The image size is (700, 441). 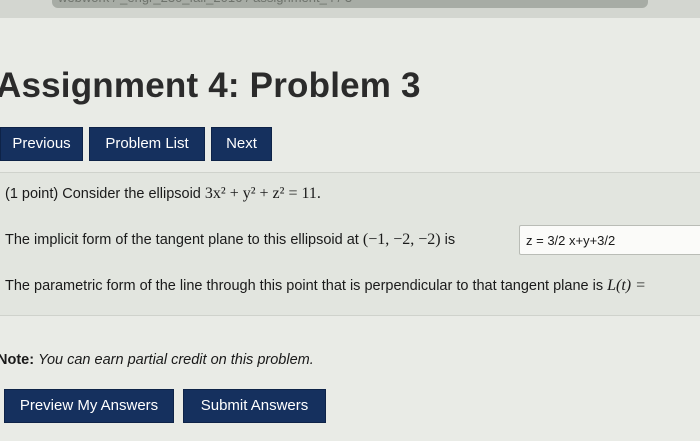 I want to click on preview-answers-button: Preview My Answers, so click(x=89, y=406).